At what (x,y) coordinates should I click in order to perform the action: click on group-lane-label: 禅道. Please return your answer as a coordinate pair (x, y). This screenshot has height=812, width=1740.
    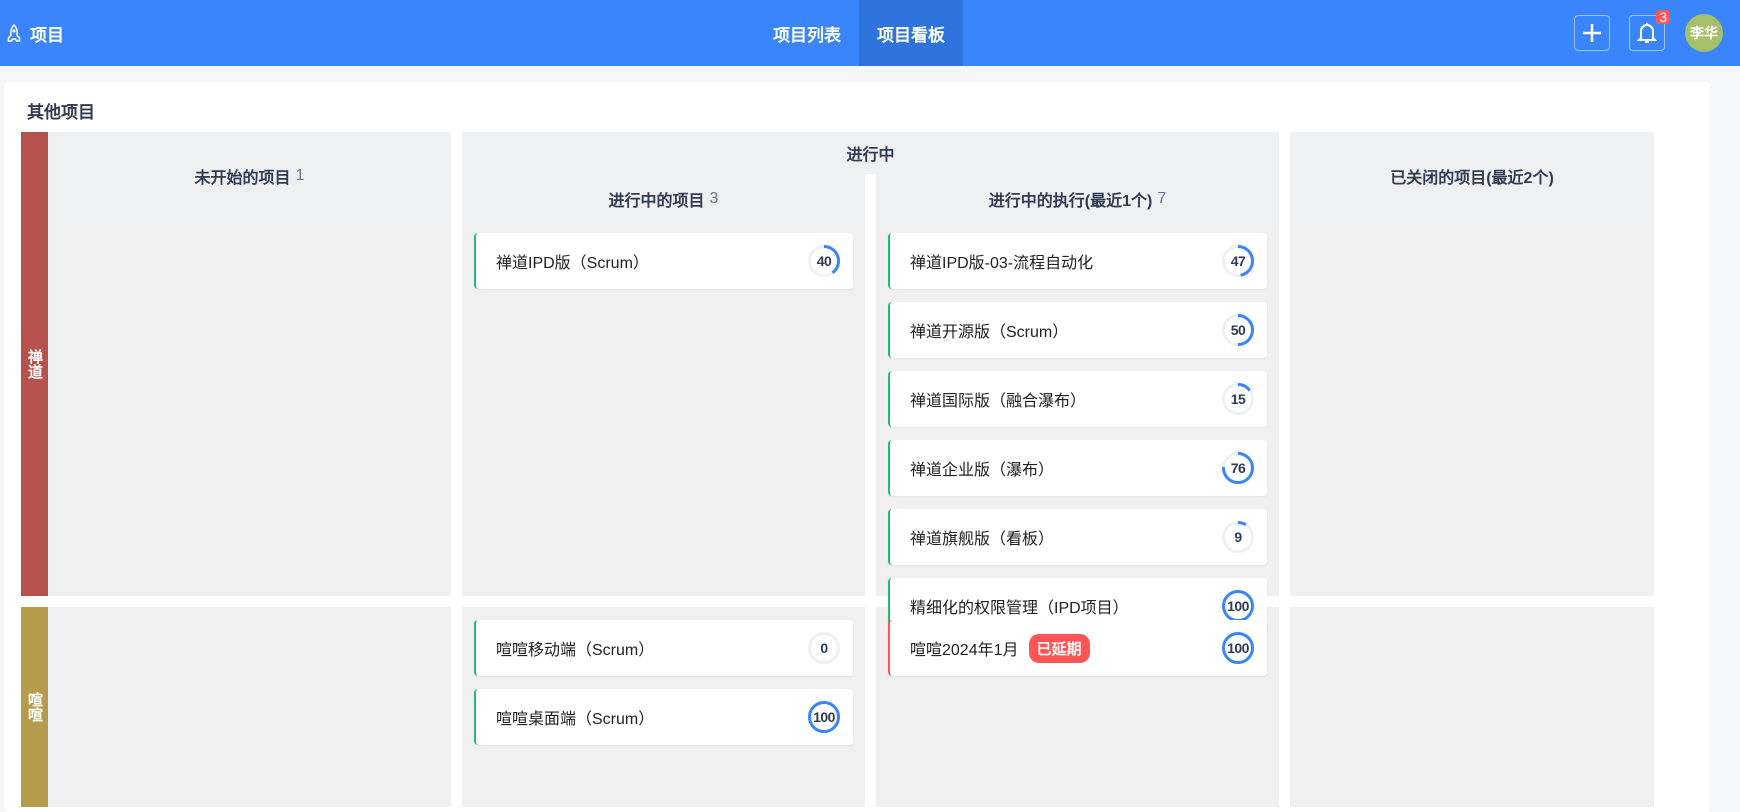
    Looking at the image, I should click on (34, 364).